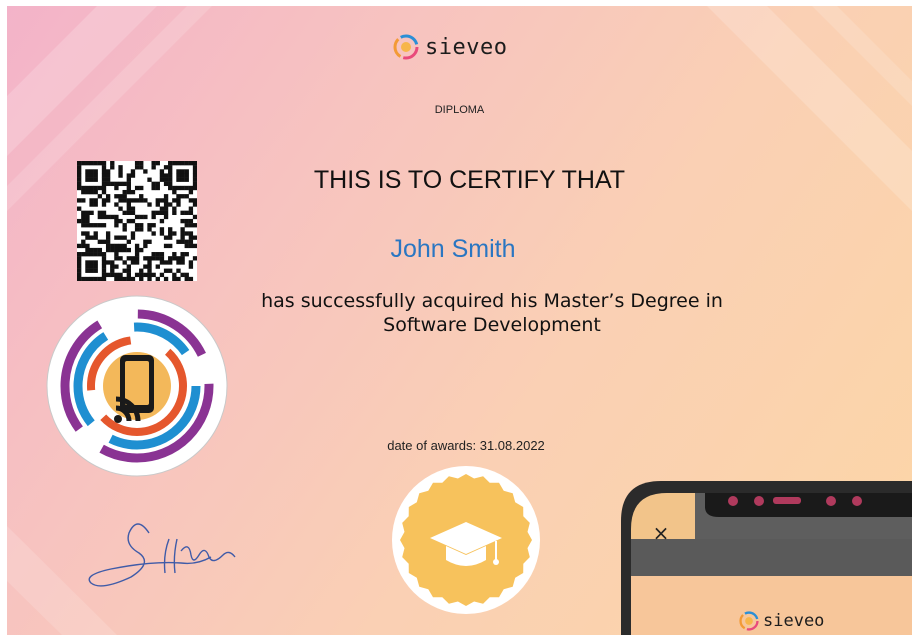  What do you see at coordinates (492, 325) in the screenshot?
I see `description-line-2: Software Development` at bounding box center [492, 325].